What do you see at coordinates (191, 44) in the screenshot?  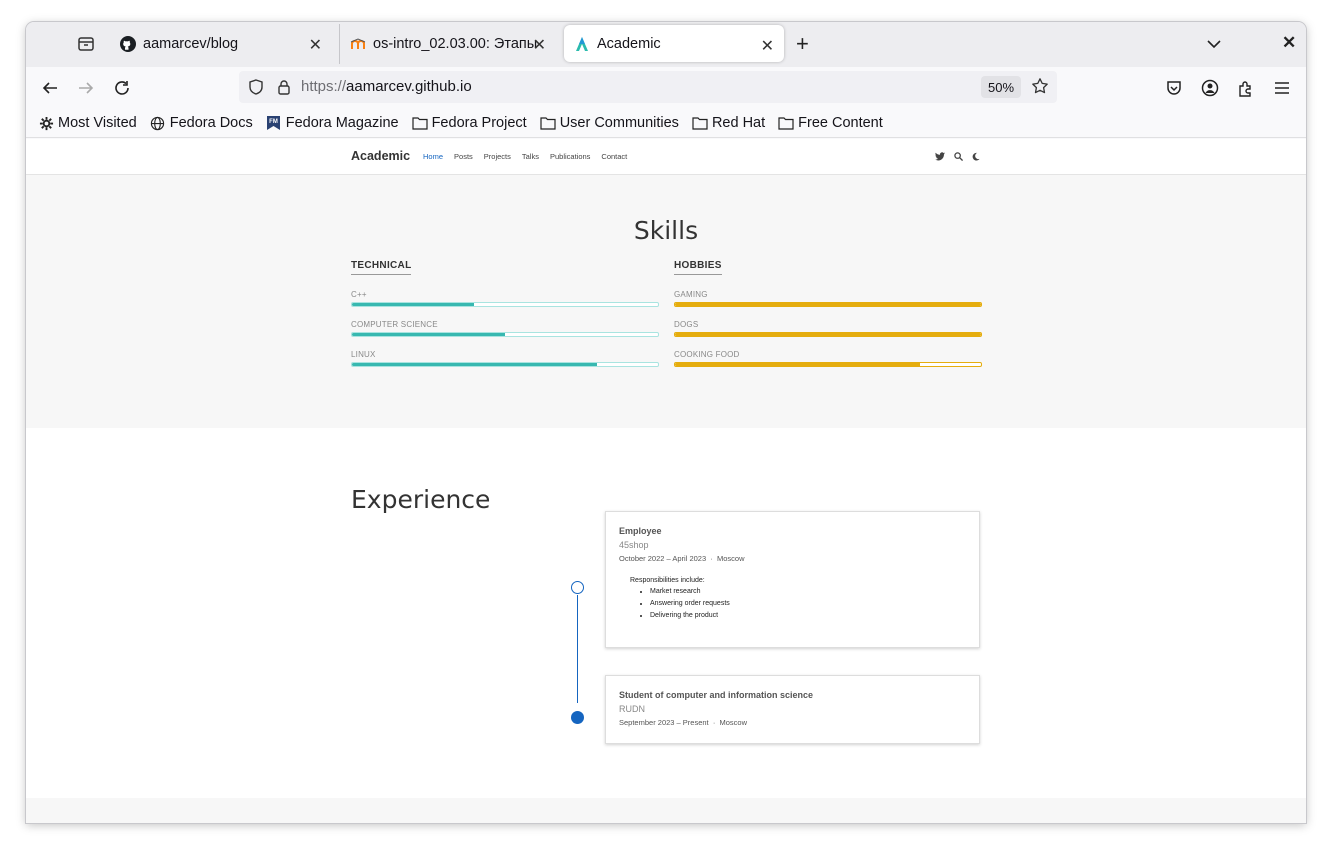 I see `tab-title: aamarcev/blog` at bounding box center [191, 44].